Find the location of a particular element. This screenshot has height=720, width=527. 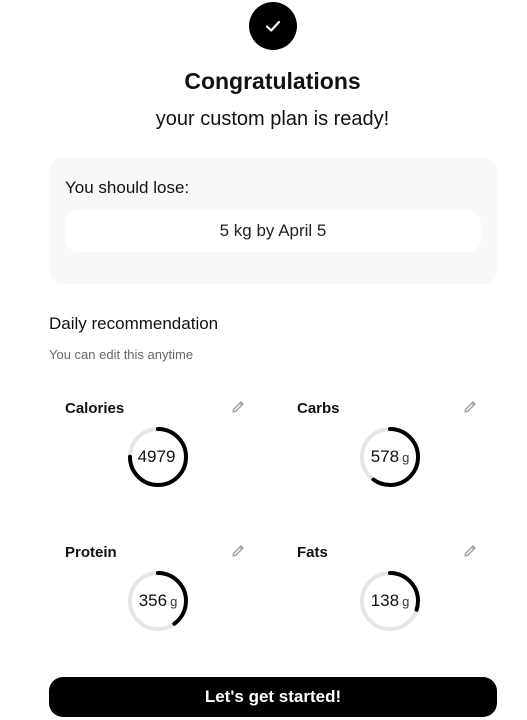

goal-value: 5 kg by April 5 is located at coordinates (273, 231).